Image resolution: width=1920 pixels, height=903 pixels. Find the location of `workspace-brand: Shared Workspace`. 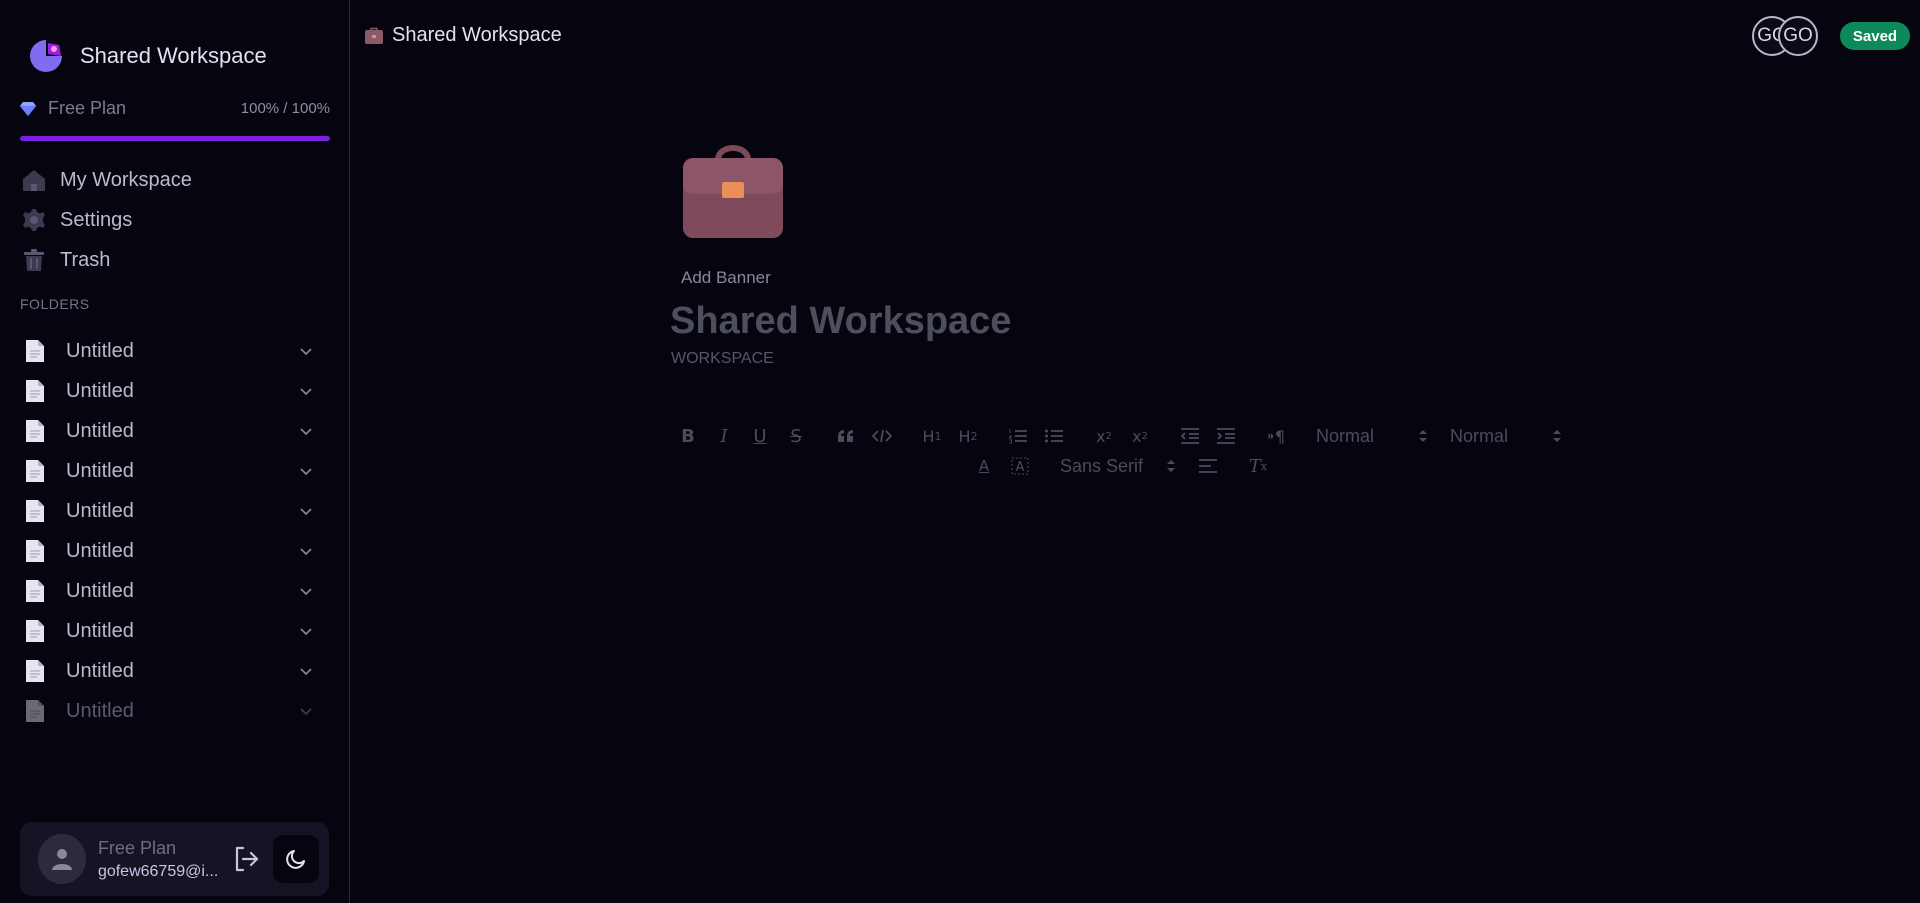

workspace-brand: Shared Workspace is located at coordinates (147, 56).